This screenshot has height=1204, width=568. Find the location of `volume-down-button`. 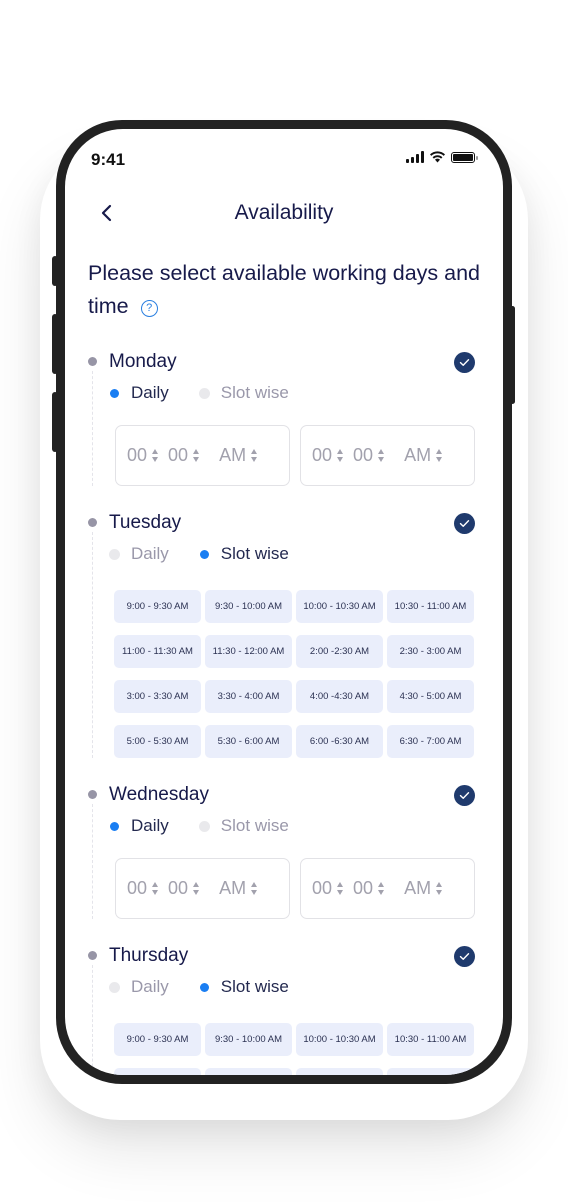

volume-down-button is located at coordinates (55, 422).